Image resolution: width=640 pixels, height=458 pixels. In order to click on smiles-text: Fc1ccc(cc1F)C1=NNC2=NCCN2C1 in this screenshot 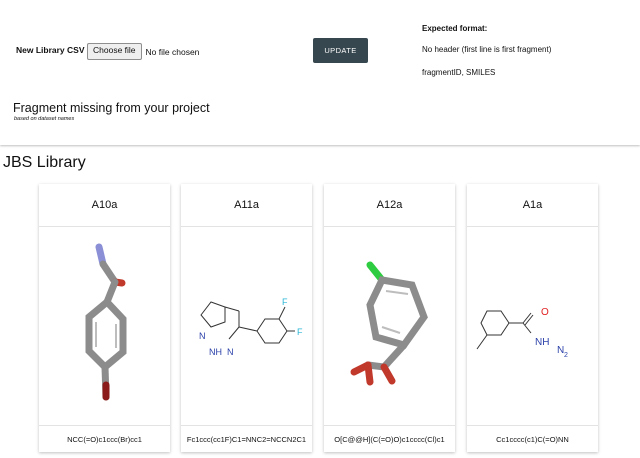, I will do `click(246, 438)`.